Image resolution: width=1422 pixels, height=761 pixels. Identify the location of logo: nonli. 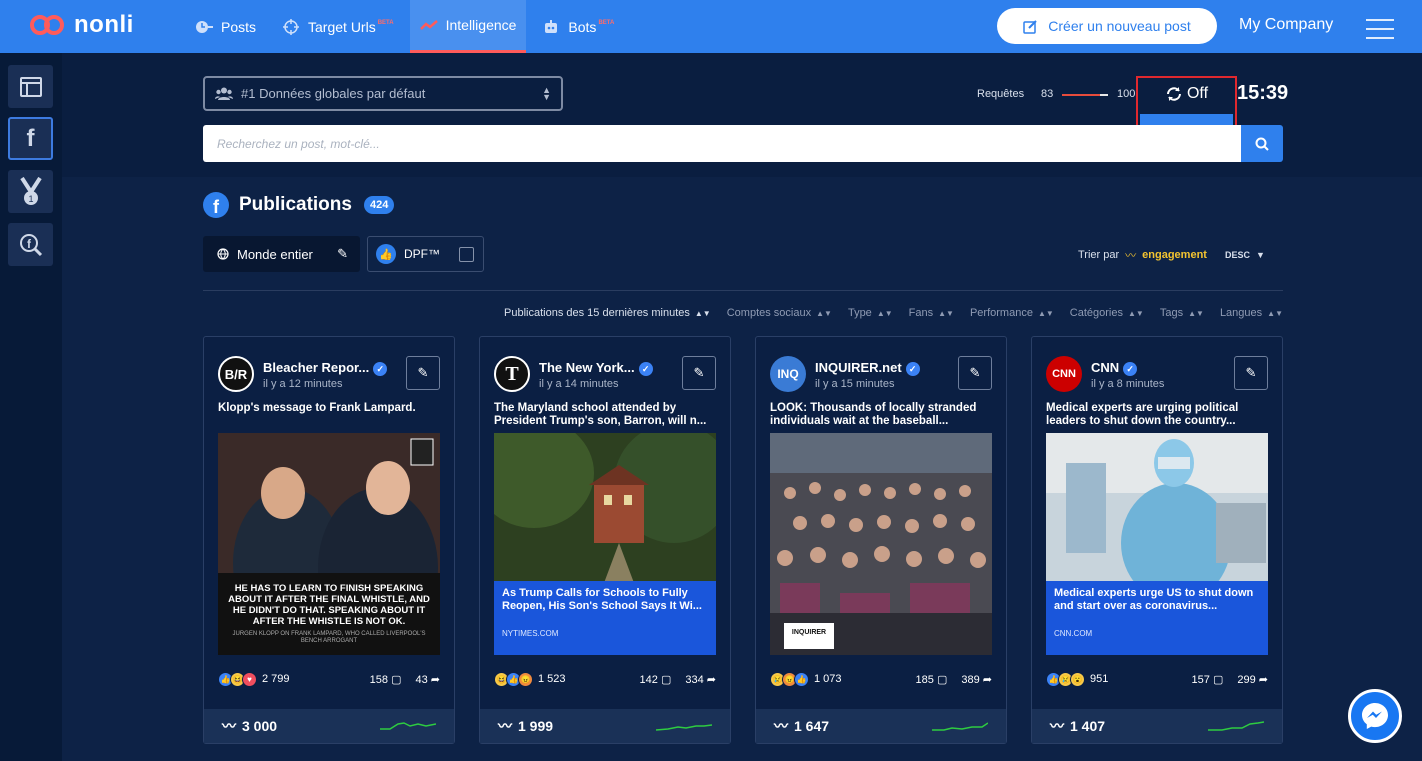
(82, 25).